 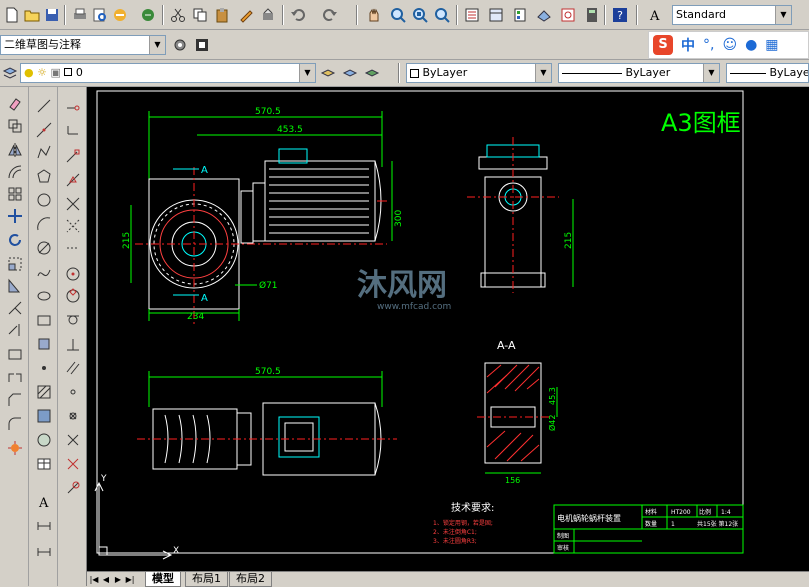 I want to click on print-icon, so click(x=80, y=15).